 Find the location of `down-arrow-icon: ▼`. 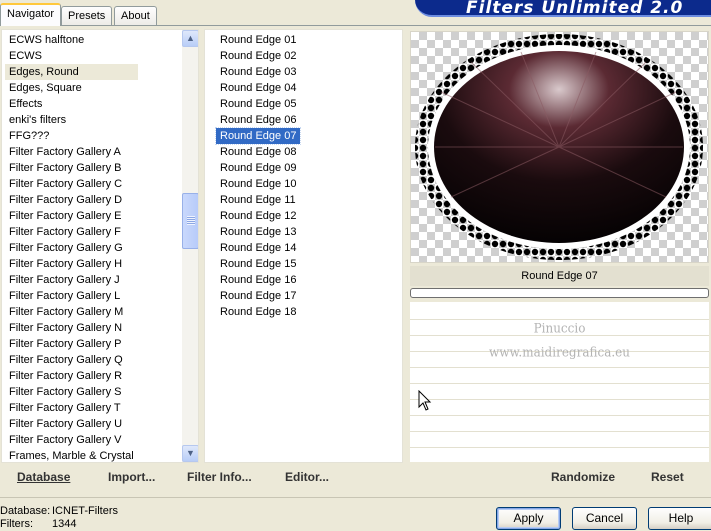

down-arrow-icon: ▼ is located at coordinates (190, 453).